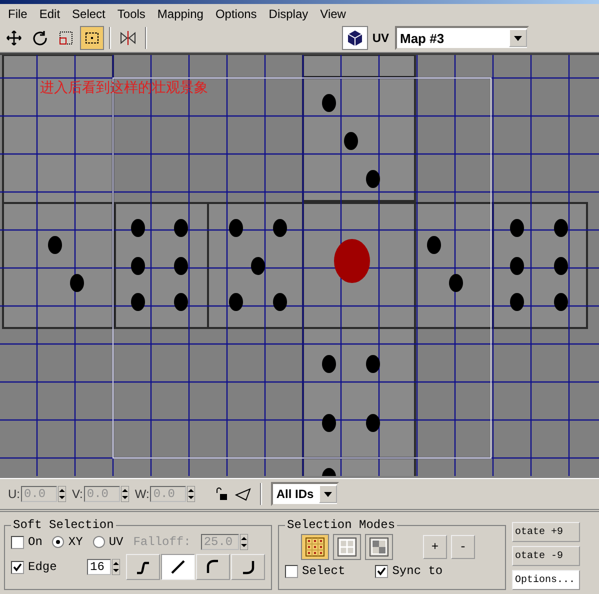 Image resolution: width=599 pixels, height=594 pixels. I want to click on tool-button, so click(92, 38).